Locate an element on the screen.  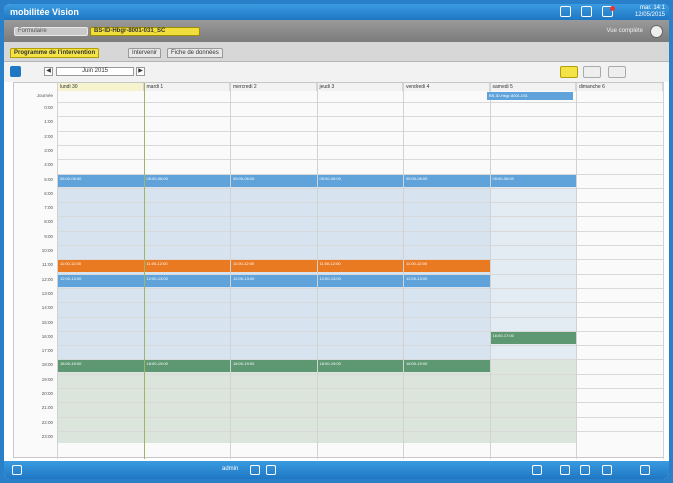
month-selector: Juin 2015 is located at coordinates (95, 71).